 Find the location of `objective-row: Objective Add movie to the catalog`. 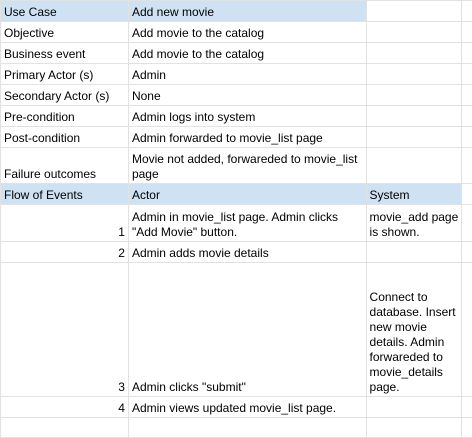

objective-row: Objective Add movie to the catalog is located at coordinates (236, 32).